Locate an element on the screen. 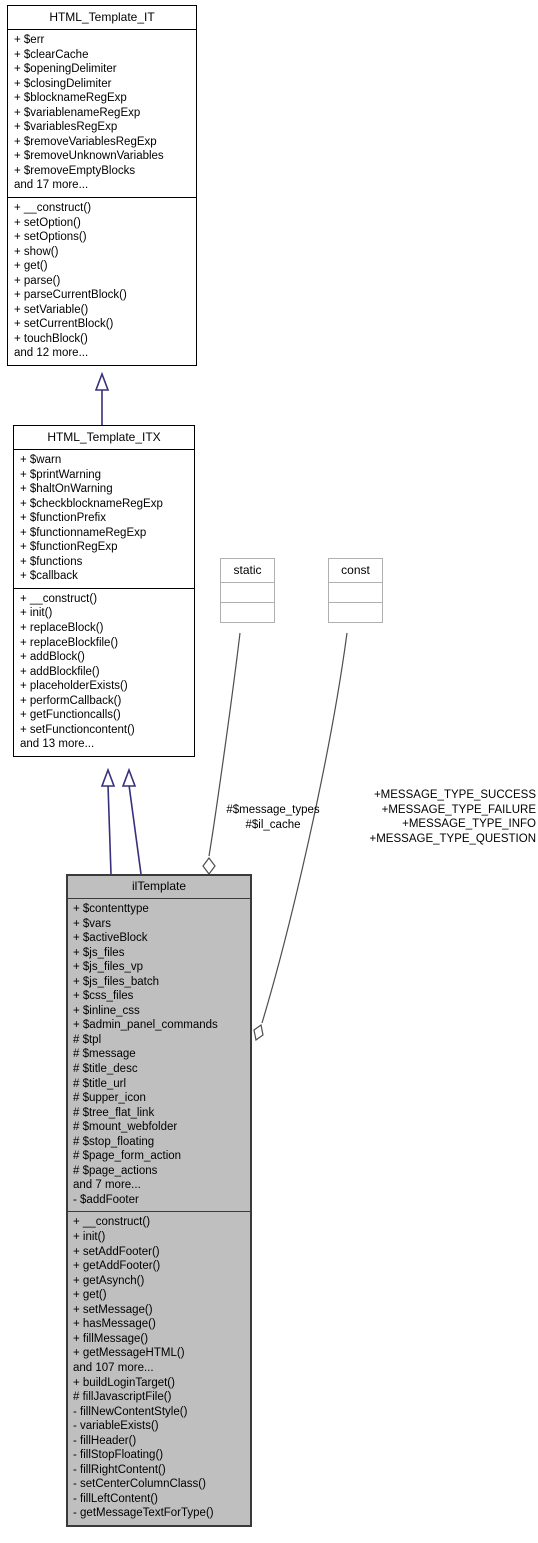 Image resolution: width=538 pixels, height=1543 pixels. methods-compartment-static is located at coordinates (247, 612).